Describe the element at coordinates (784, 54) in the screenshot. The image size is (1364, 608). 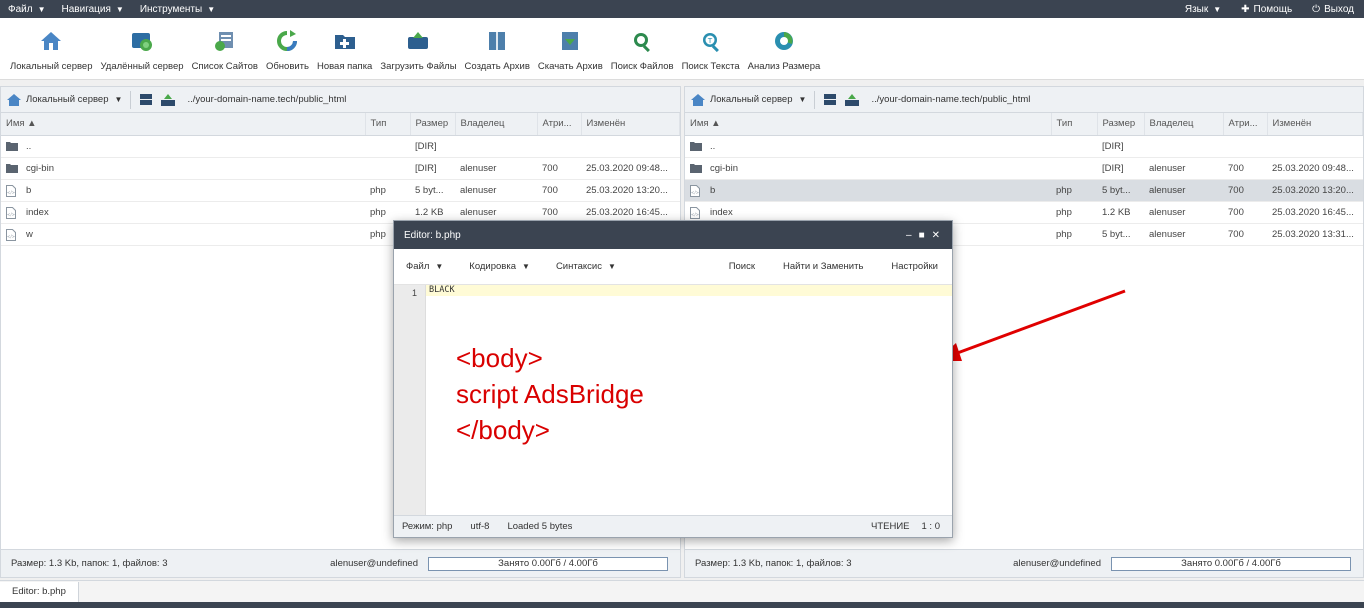
I see `toolbar-size-analysis-button: Анализ Размера` at that location.